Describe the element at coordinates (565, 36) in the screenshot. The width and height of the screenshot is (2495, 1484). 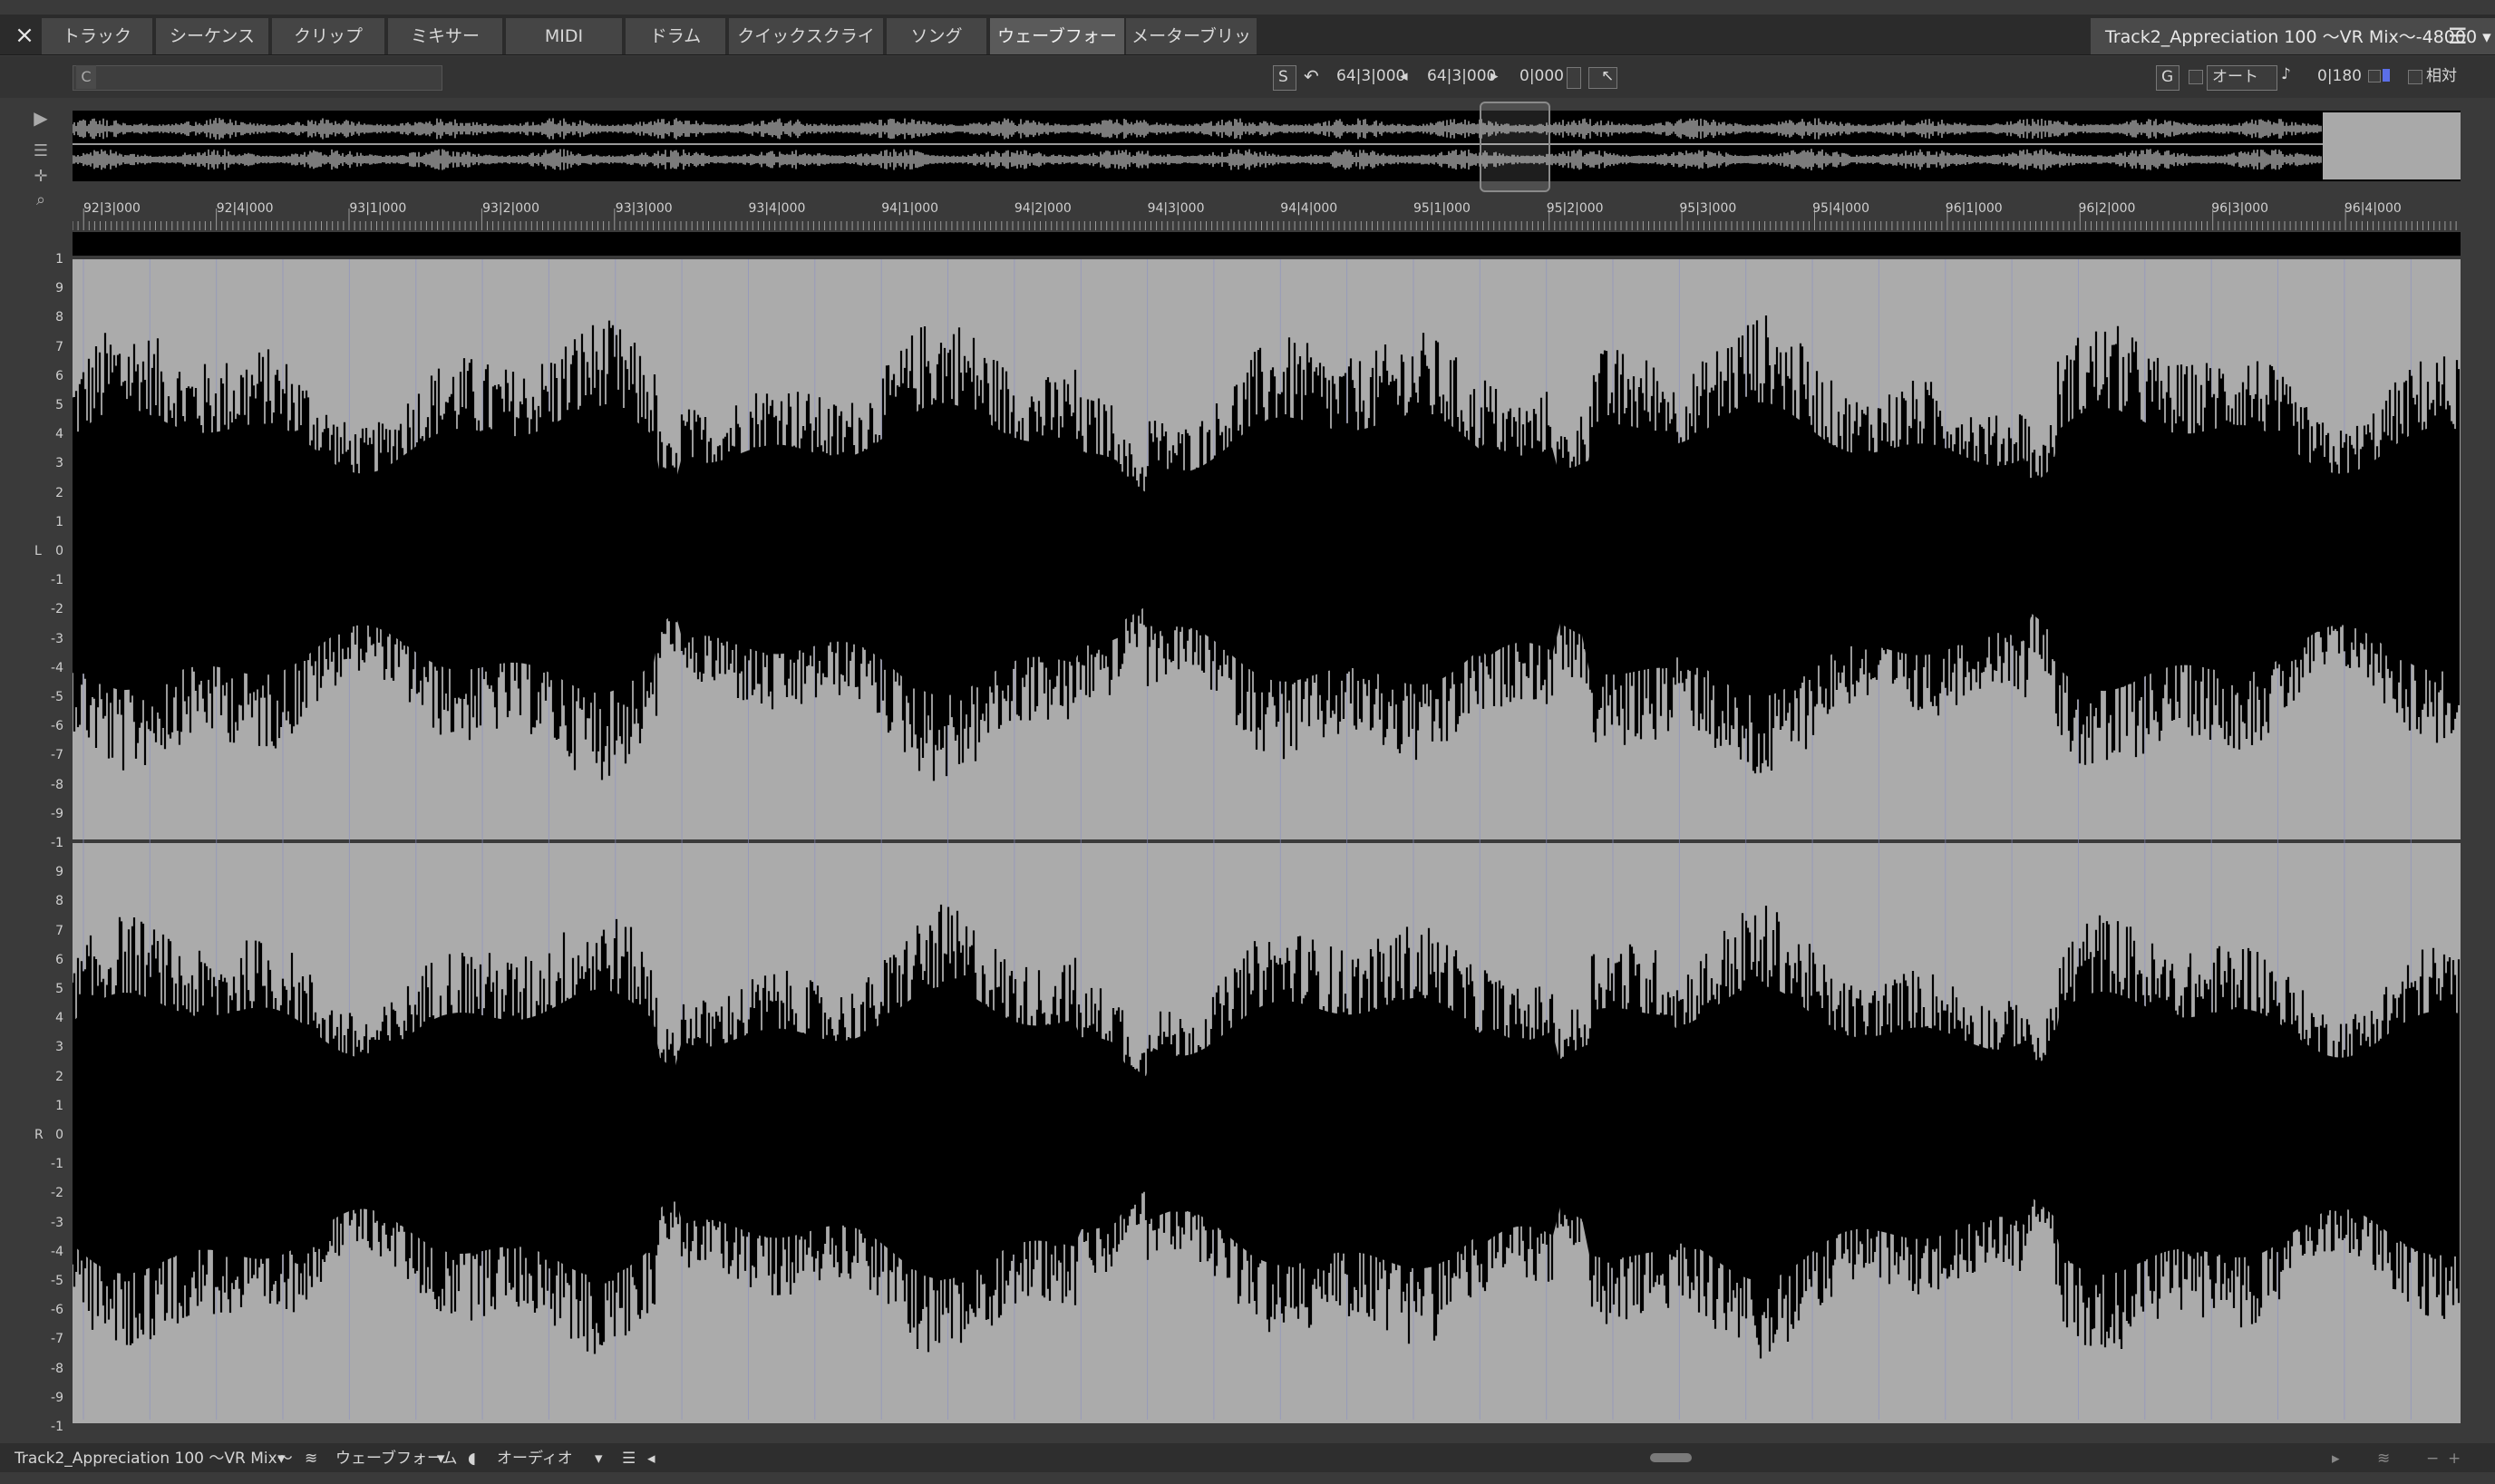
I see `tab-4: MIDI` at that location.